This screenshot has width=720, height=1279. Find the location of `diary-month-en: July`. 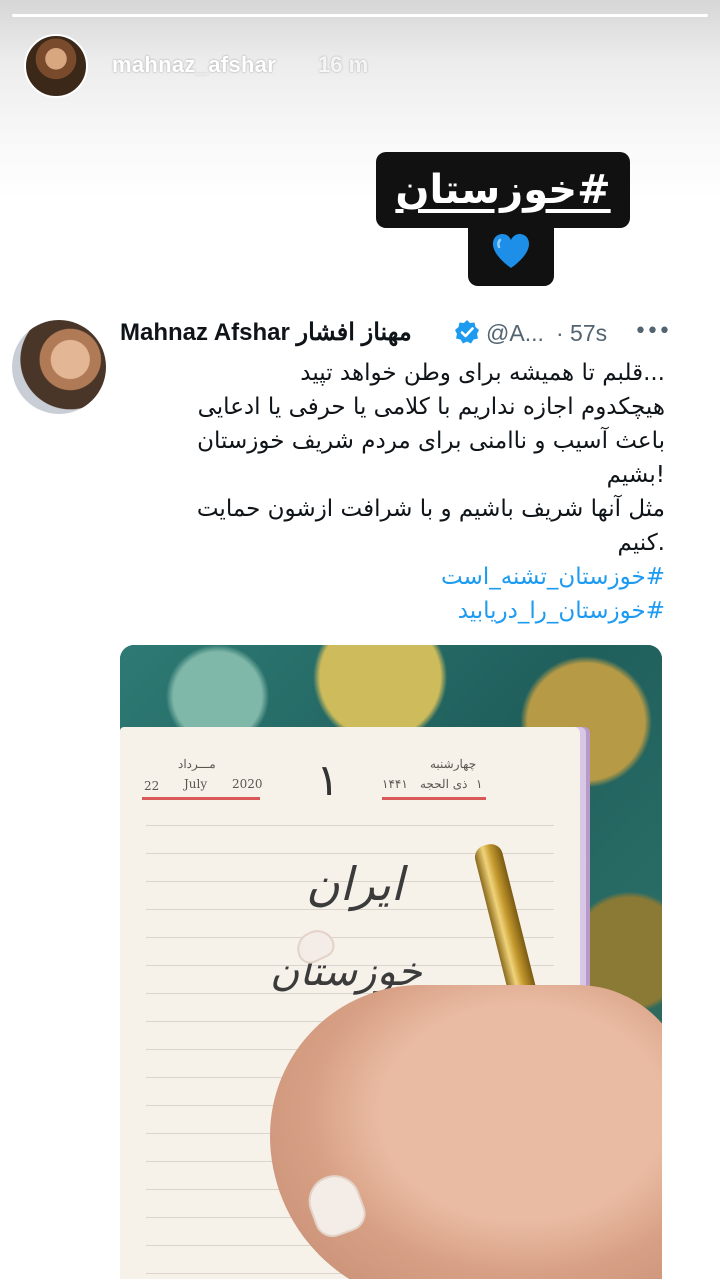

diary-month-en: July is located at coordinates (196, 784).